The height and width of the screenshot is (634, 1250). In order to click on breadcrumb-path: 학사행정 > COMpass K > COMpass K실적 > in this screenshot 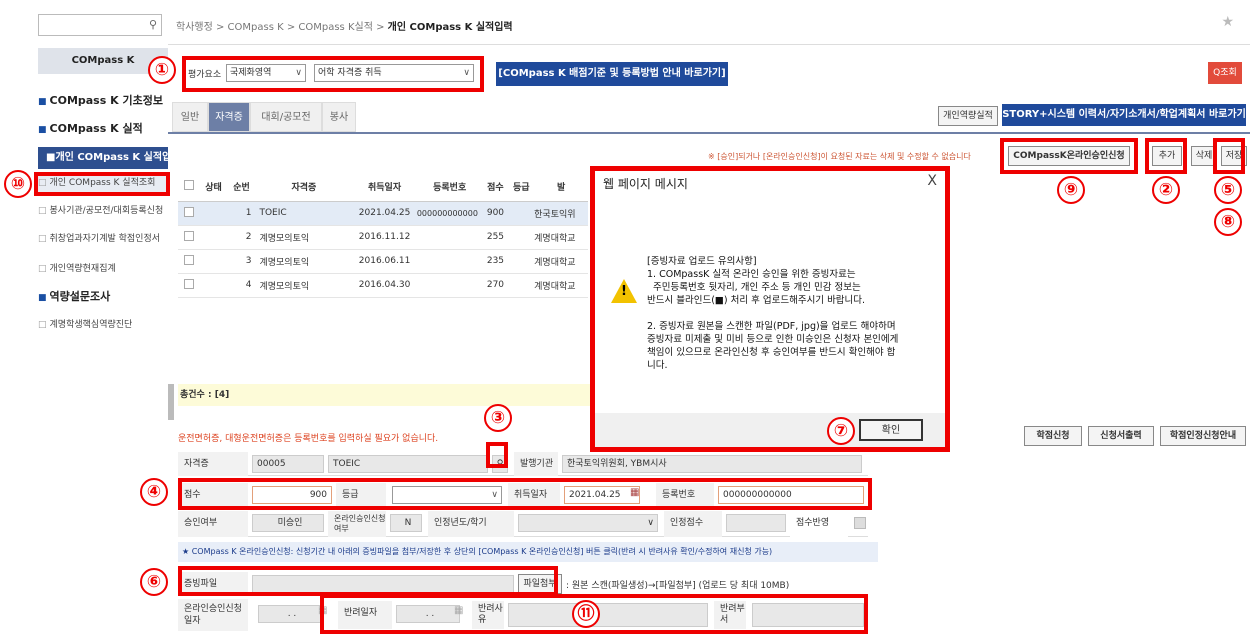, I will do `click(282, 27)`.